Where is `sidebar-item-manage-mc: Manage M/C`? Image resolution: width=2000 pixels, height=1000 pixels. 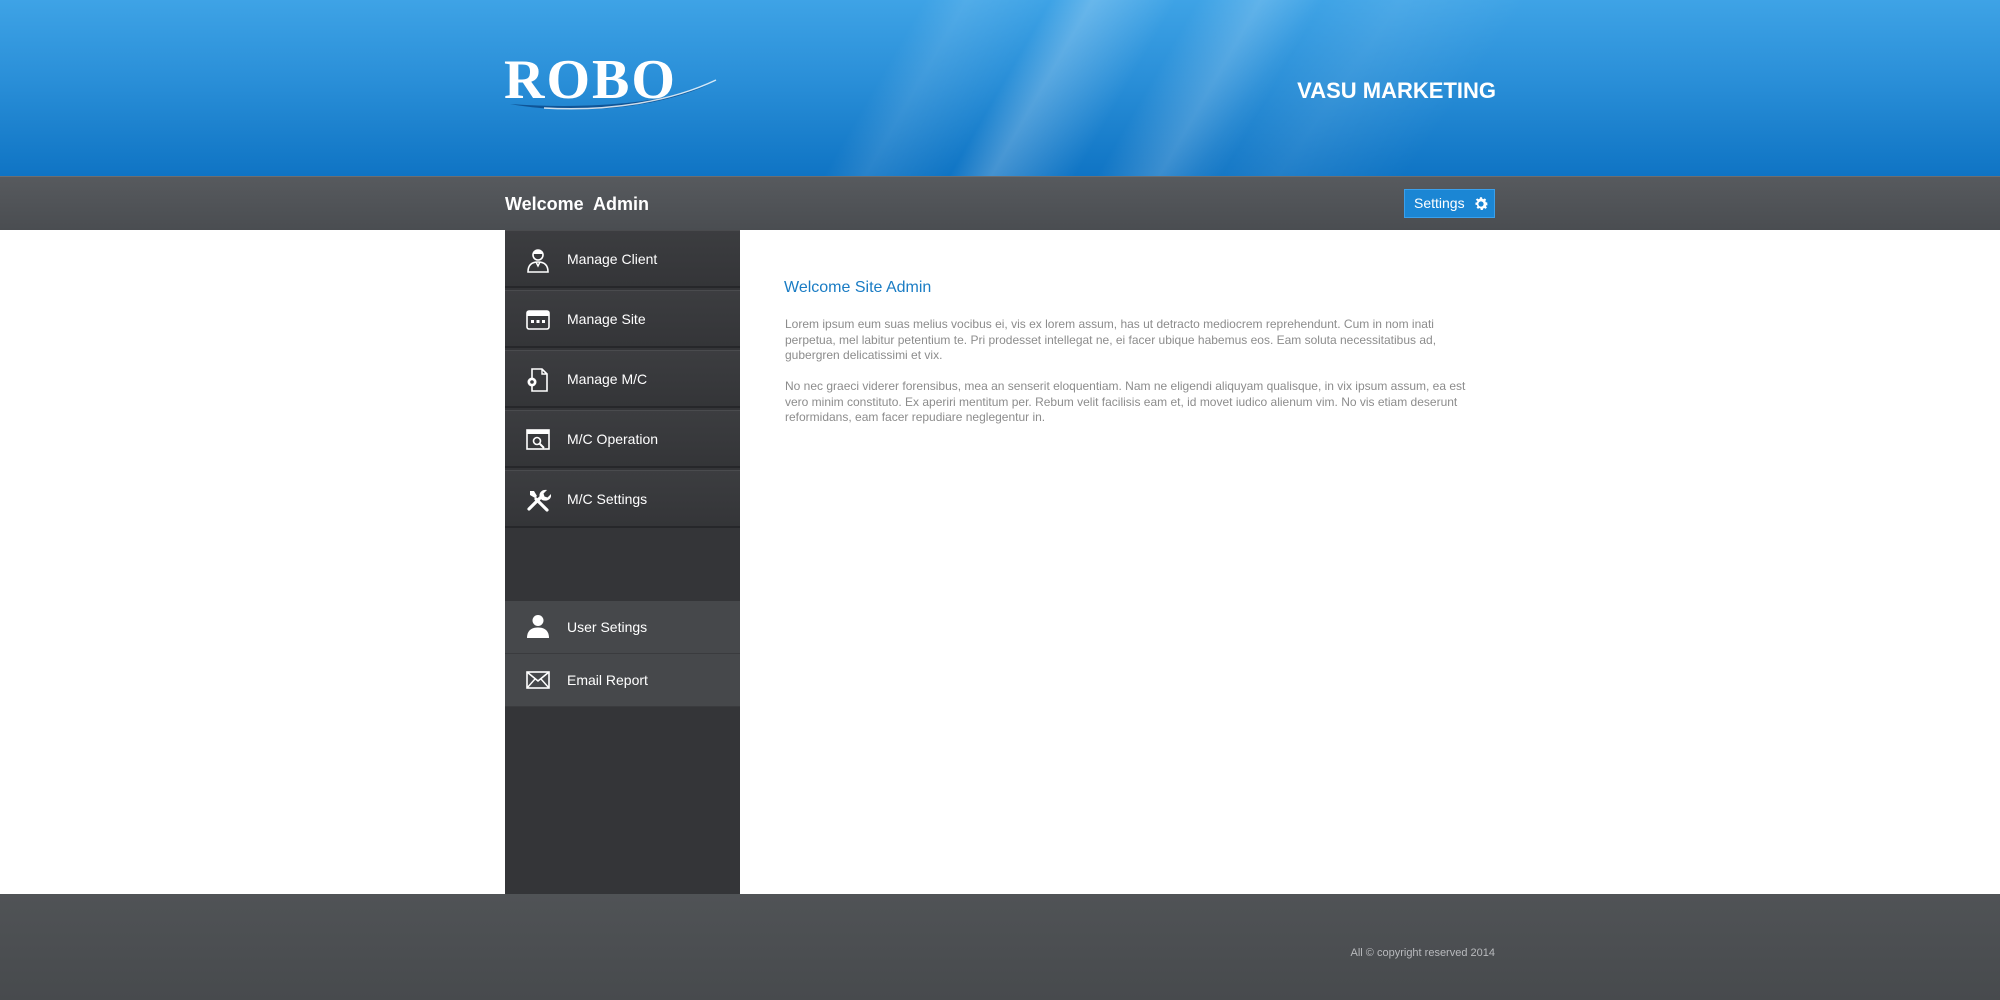
sidebar-item-manage-mc: Manage M/C is located at coordinates (622, 379).